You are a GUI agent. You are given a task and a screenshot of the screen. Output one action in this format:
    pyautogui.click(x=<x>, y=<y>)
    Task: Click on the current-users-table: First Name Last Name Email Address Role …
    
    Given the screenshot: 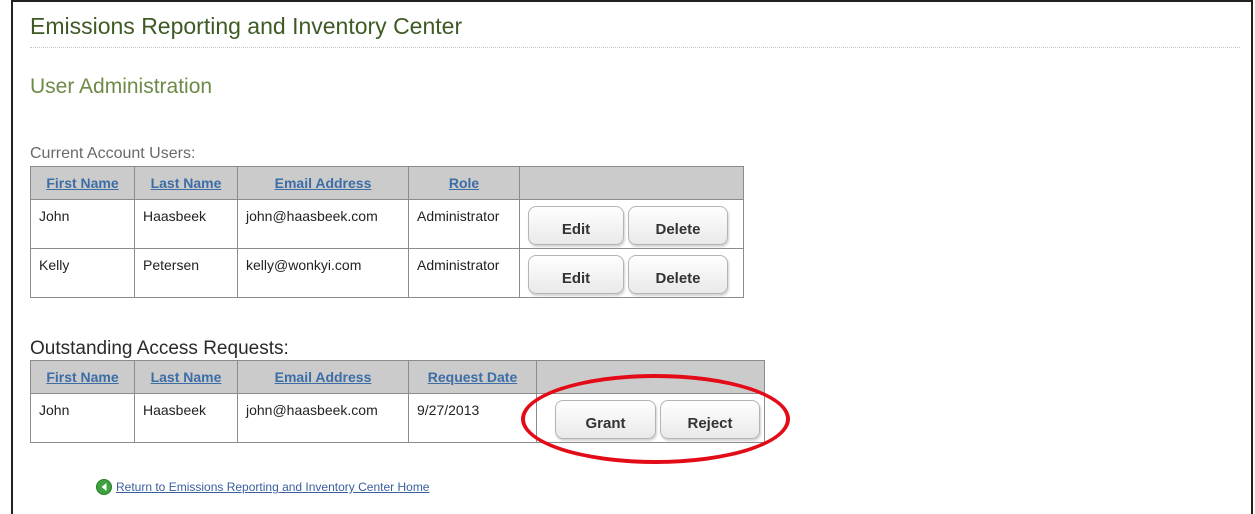 What is the action you would take?
    pyautogui.click(x=387, y=232)
    